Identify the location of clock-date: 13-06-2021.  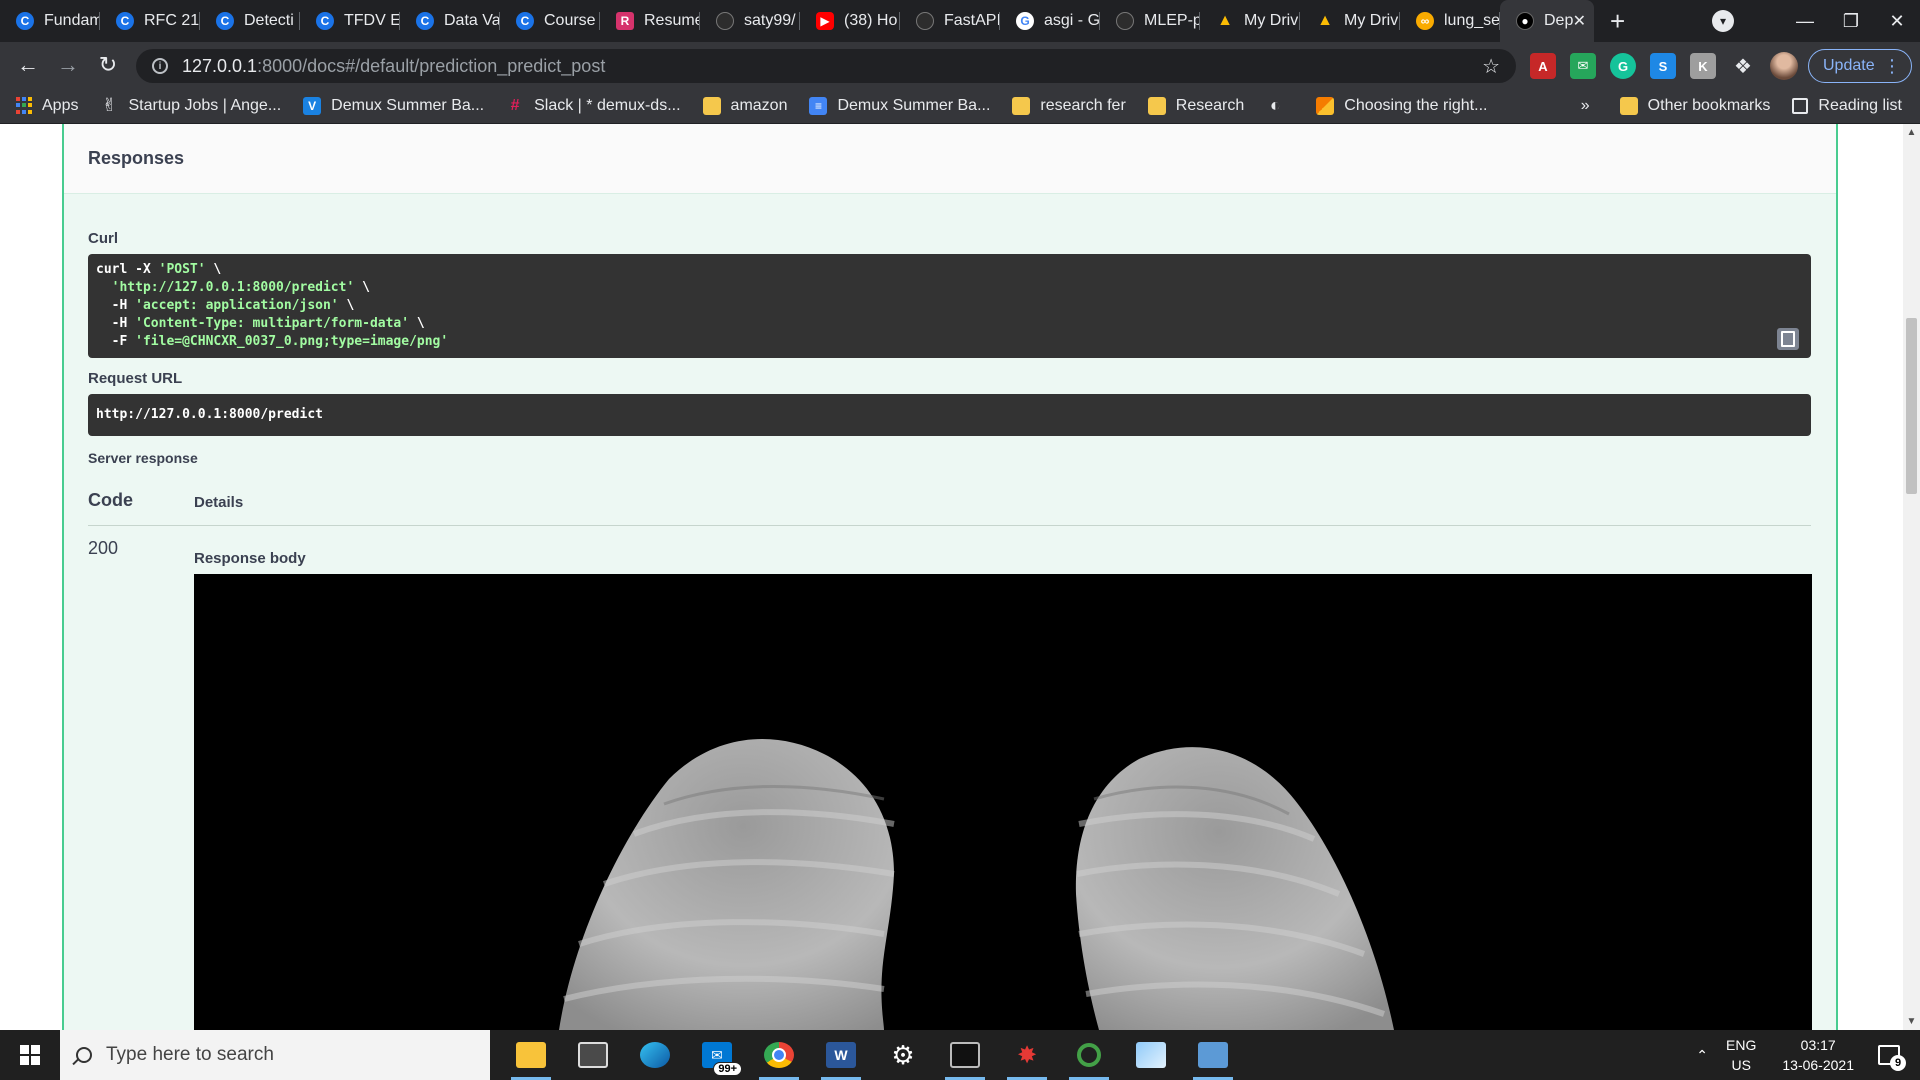
(1818, 1065).